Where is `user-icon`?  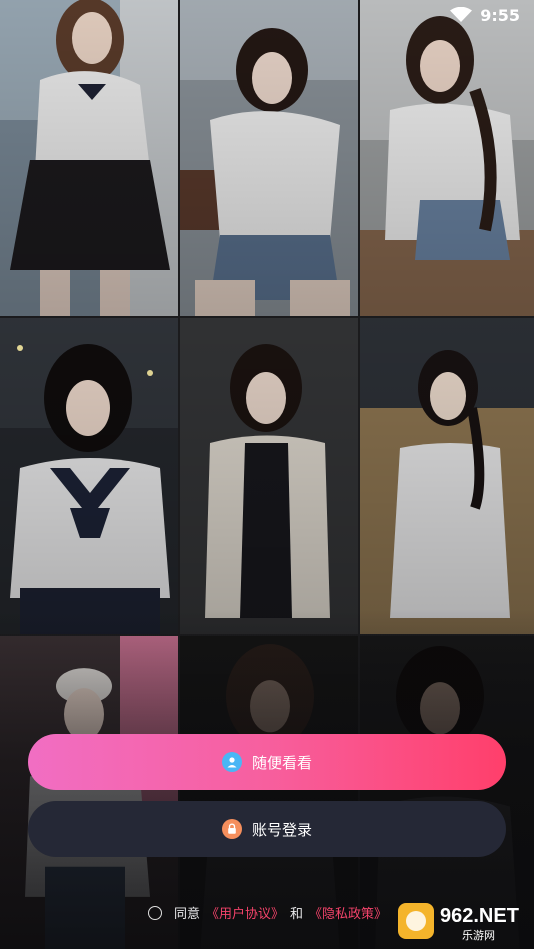 user-icon is located at coordinates (231, 762).